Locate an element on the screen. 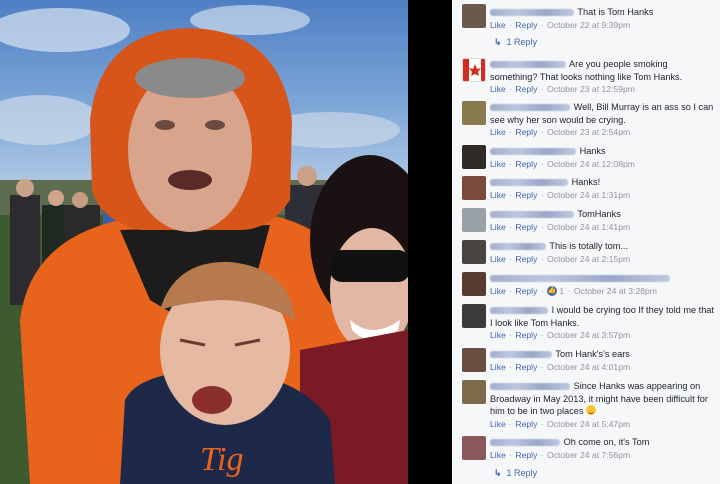  timestamp: October 24 at 1:31pm is located at coordinates (588, 195).